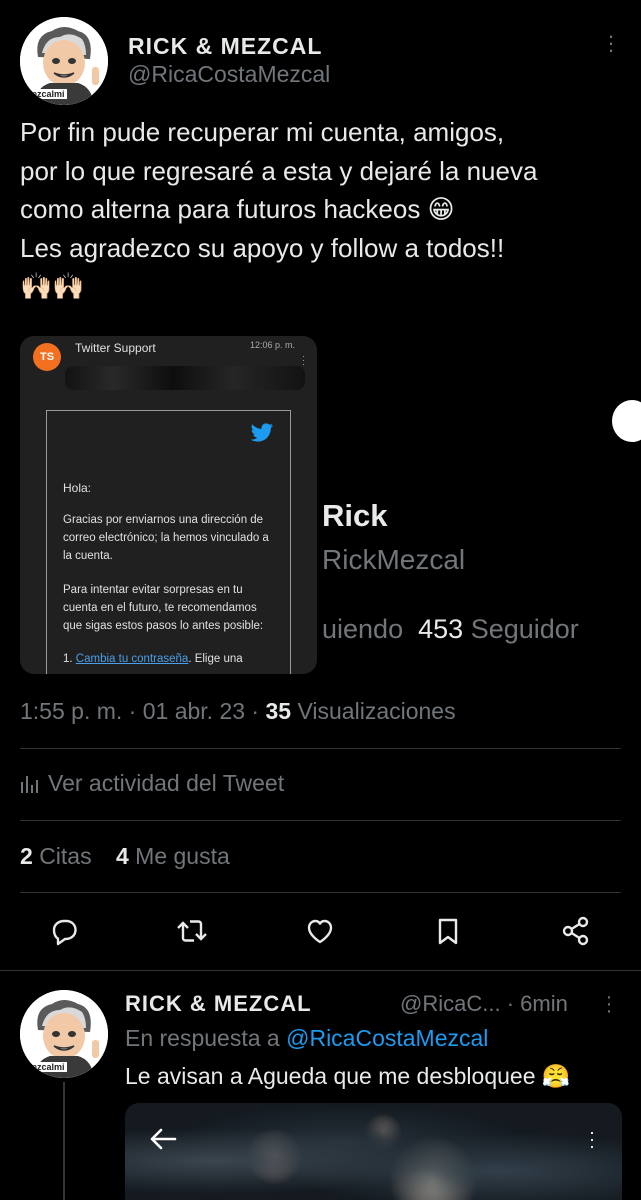 The width and height of the screenshot is (641, 1200). What do you see at coordinates (182, 856) in the screenshot?
I see `likes-label: Me gusta` at bounding box center [182, 856].